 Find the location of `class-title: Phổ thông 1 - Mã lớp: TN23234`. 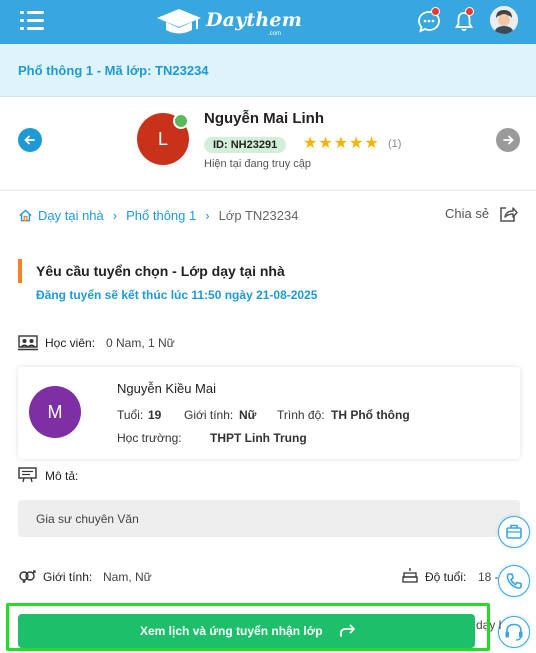

class-title: Phổ thông 1 - Mã lớp: TN23234 is located at coordinates (113, 70).